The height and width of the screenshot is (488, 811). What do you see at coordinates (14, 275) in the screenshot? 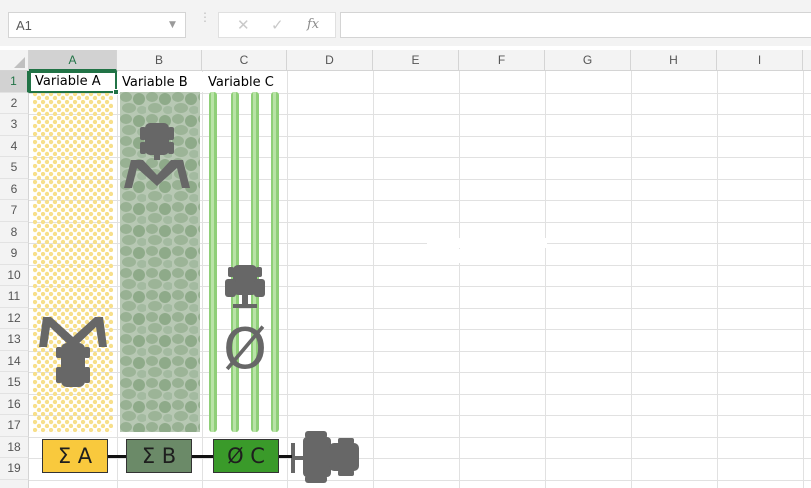
I see `row-header-10: 10` at bounding box center [14, 275].